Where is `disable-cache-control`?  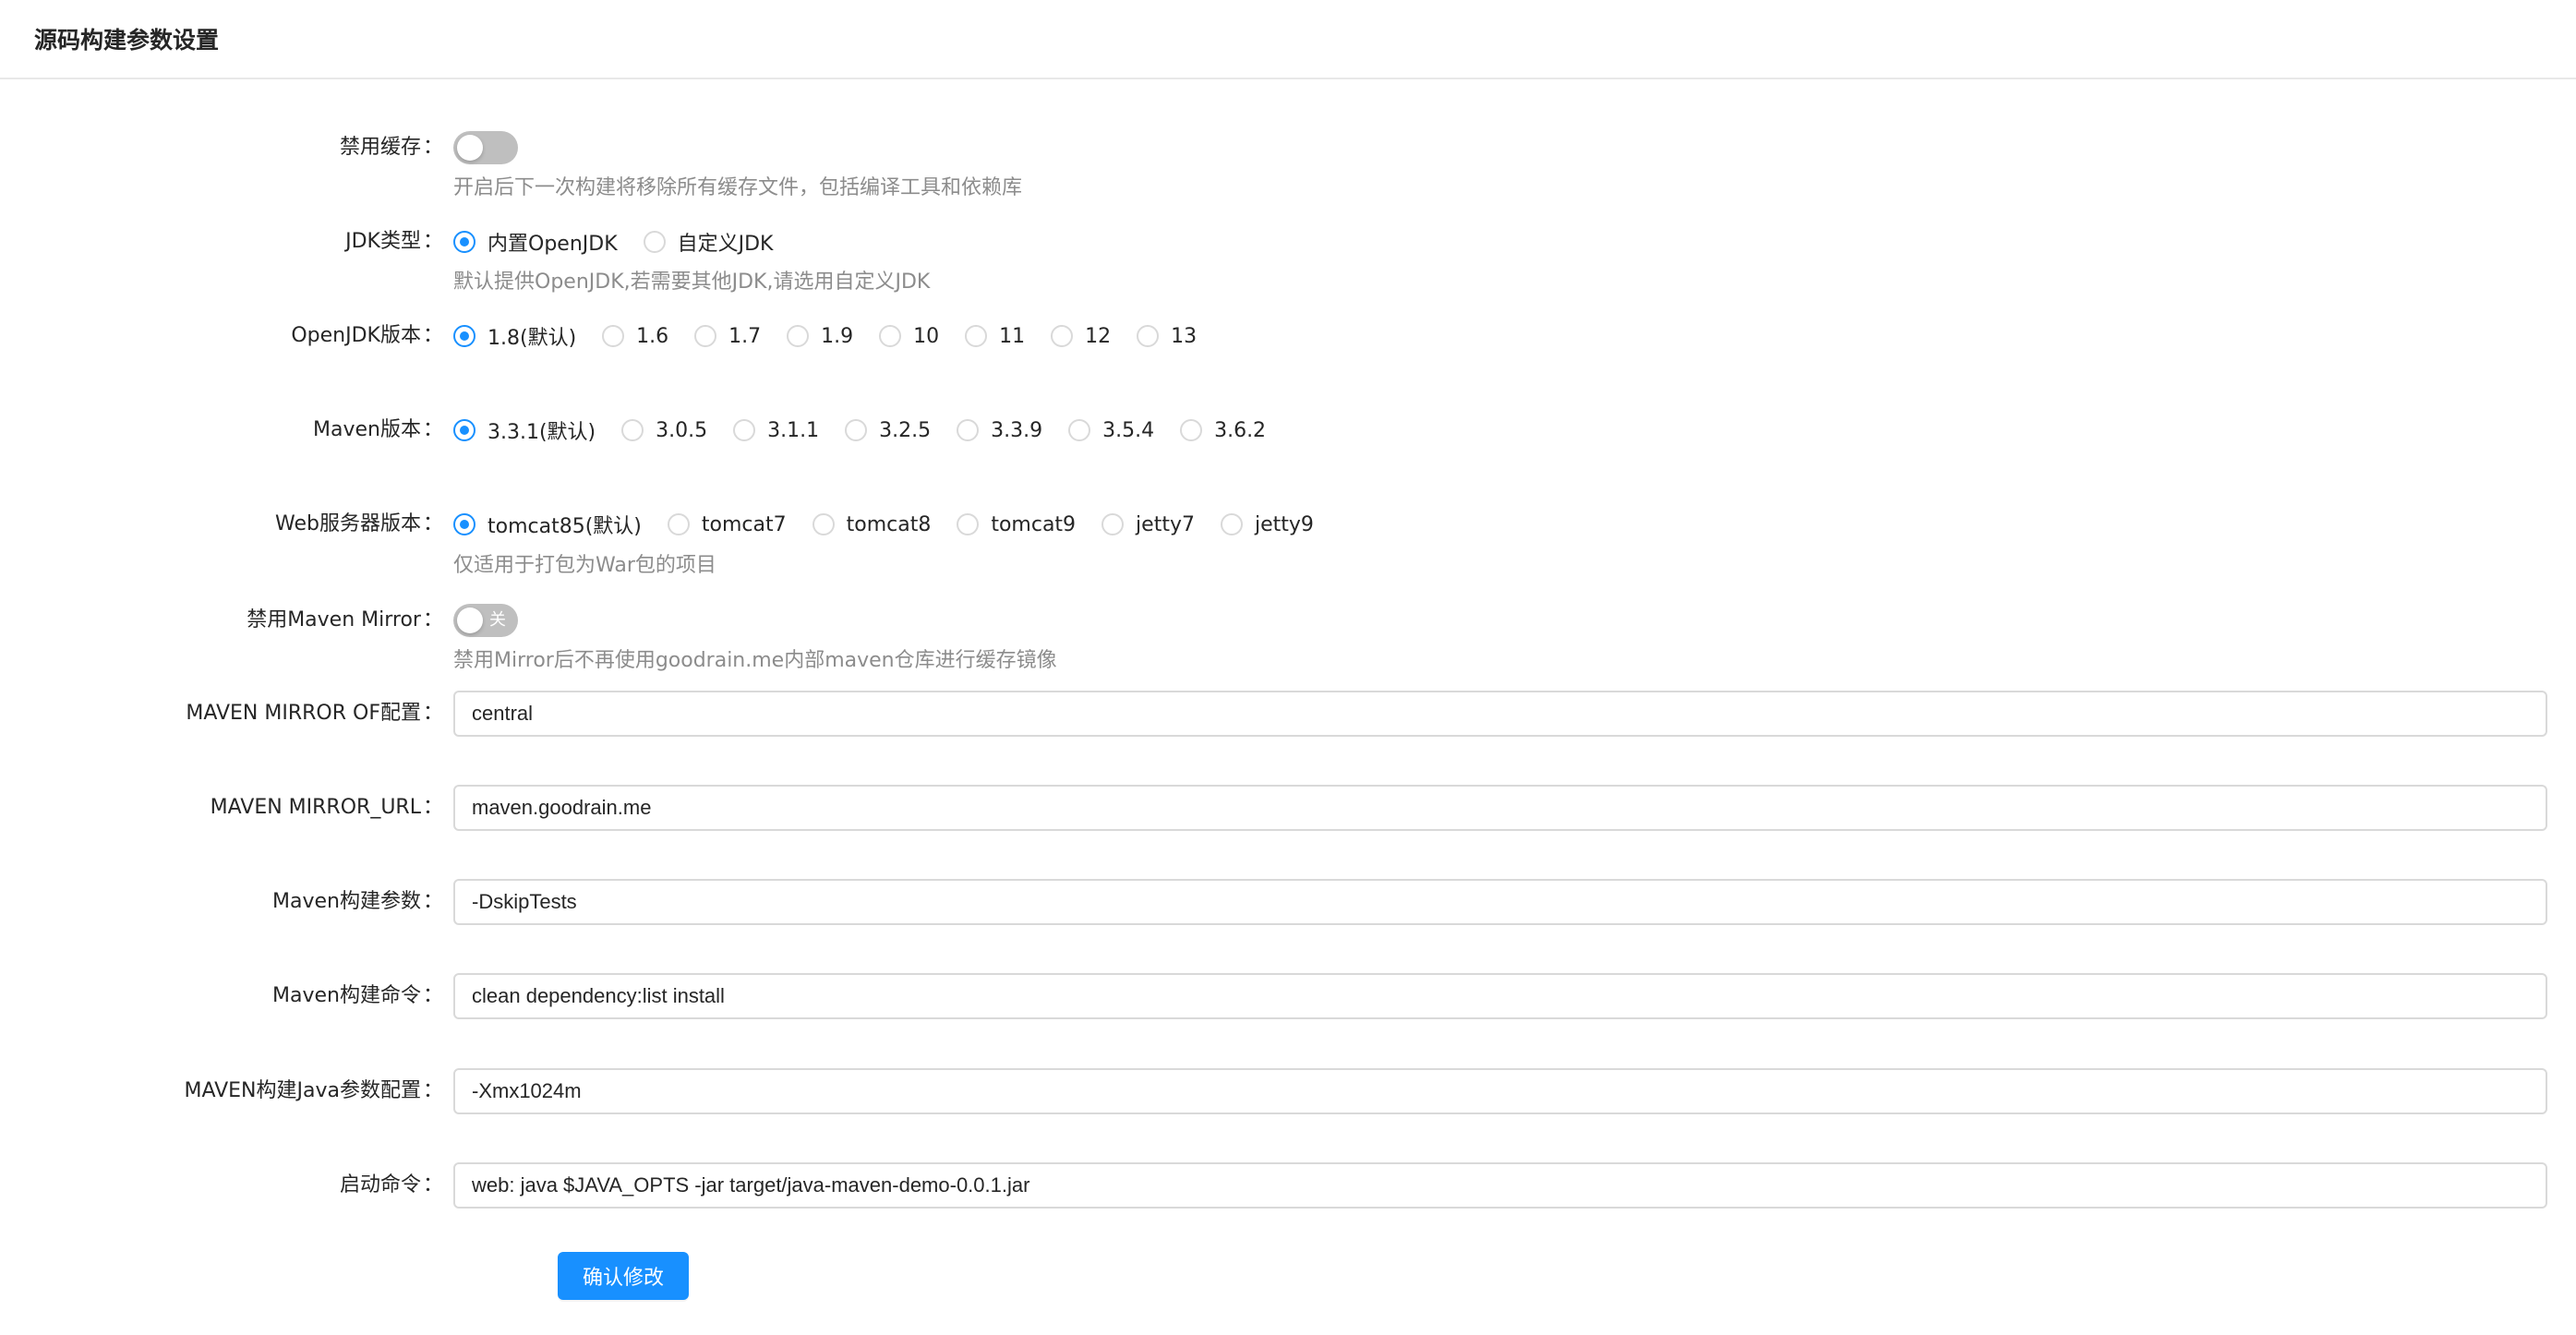
disable-cache-control is located at coordinates (485, 147).